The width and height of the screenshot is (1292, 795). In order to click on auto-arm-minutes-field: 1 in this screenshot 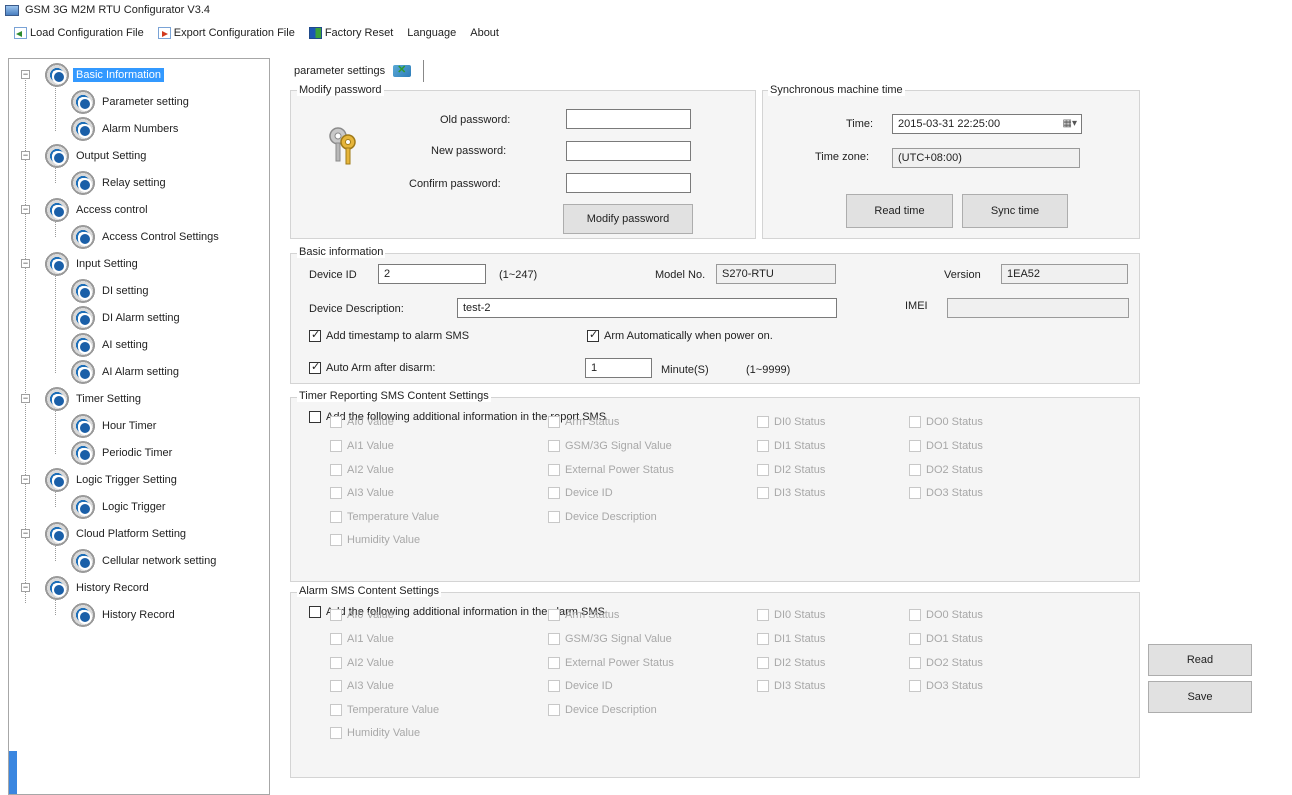, I will do `click(618, 368)`.